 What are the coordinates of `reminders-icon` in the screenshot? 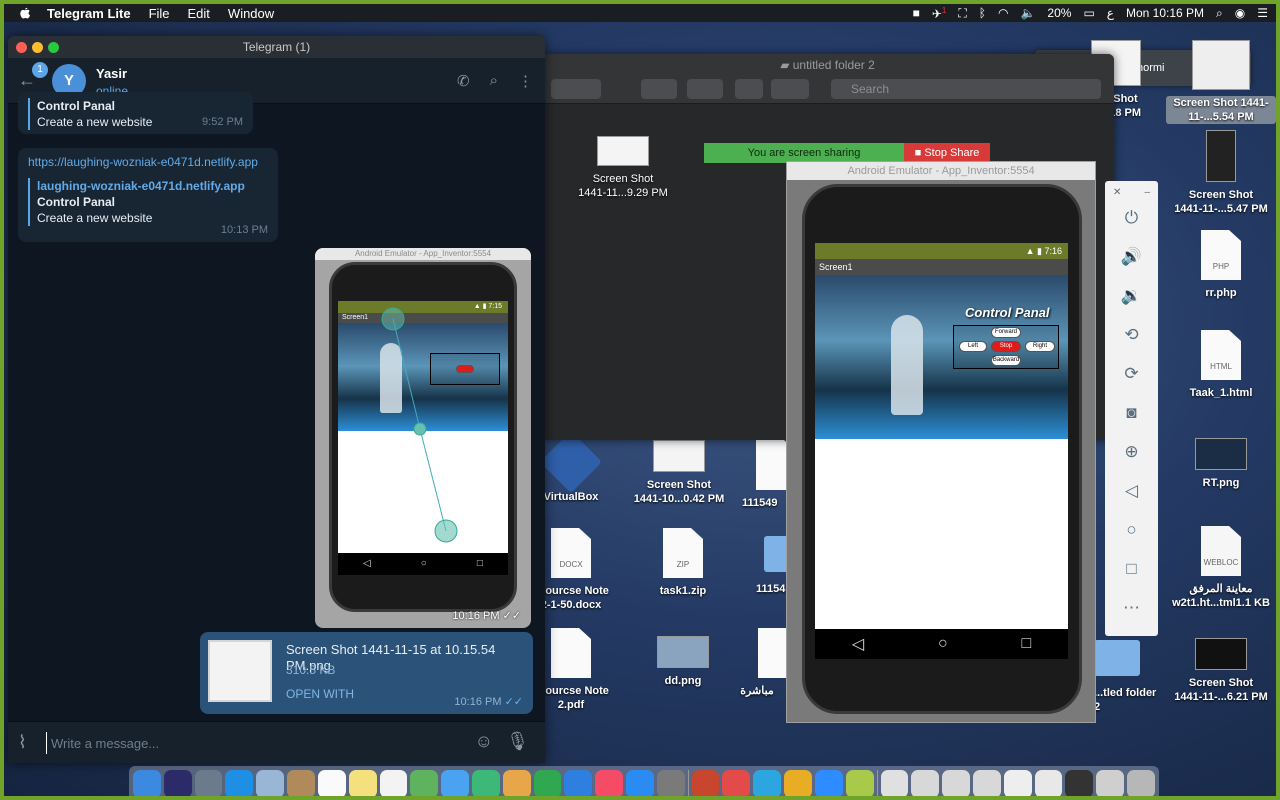 It's located at (393, 783).